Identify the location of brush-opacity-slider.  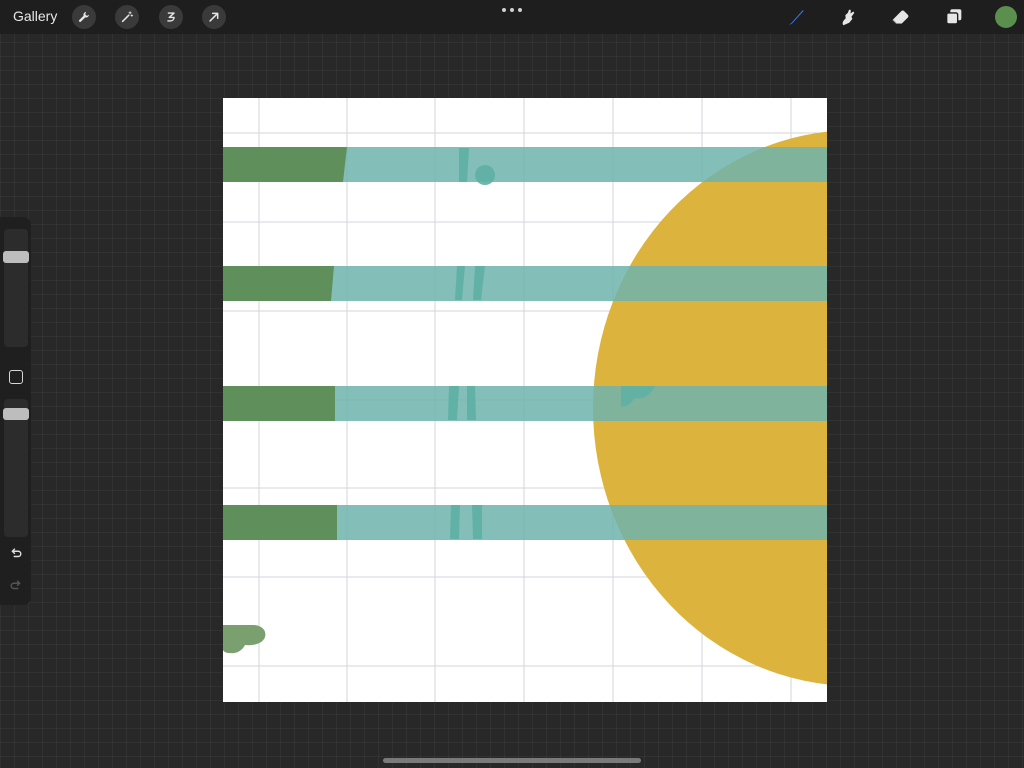
(16, 468).